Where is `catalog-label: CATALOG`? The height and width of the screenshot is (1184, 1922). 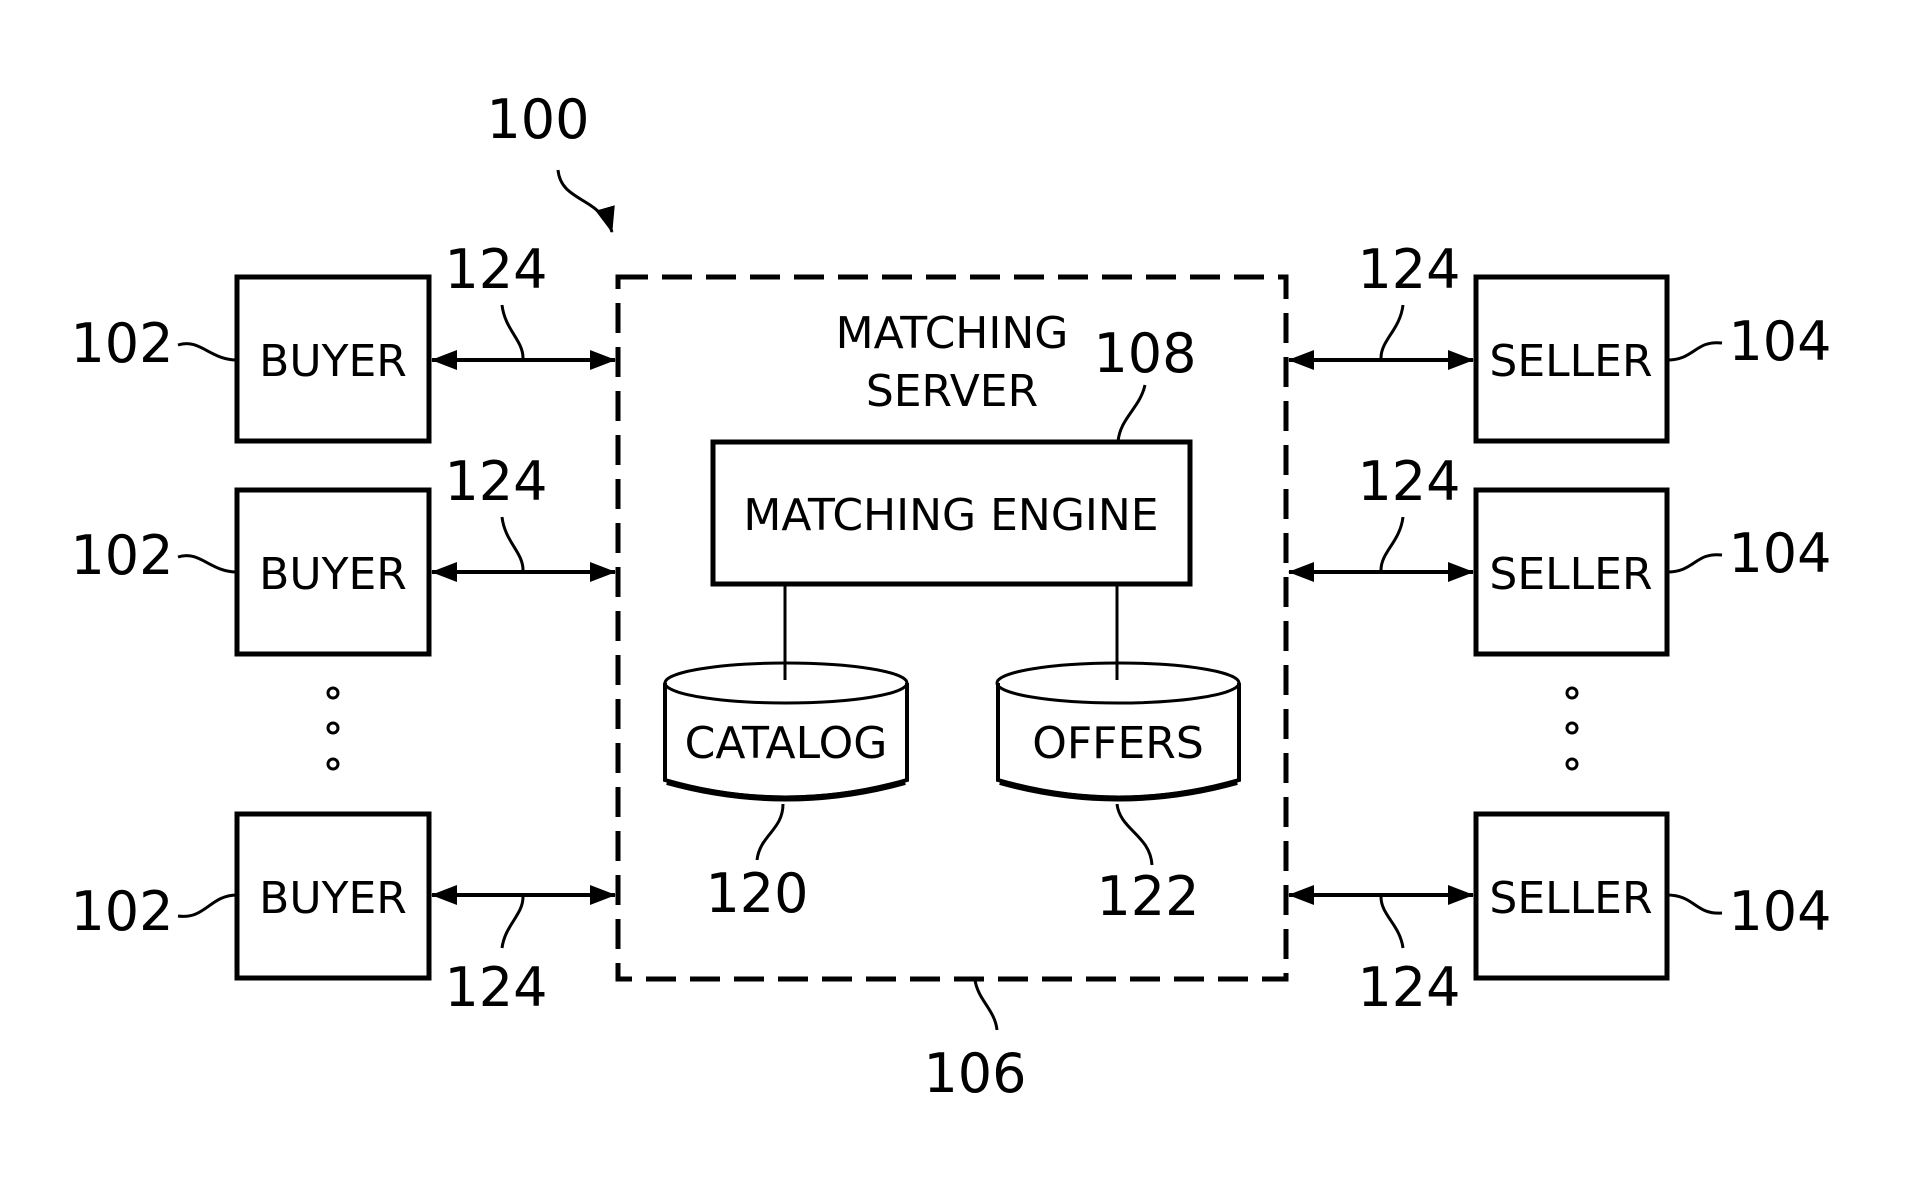 catalog-label: CATALOG is located at coordinates (786, 743).